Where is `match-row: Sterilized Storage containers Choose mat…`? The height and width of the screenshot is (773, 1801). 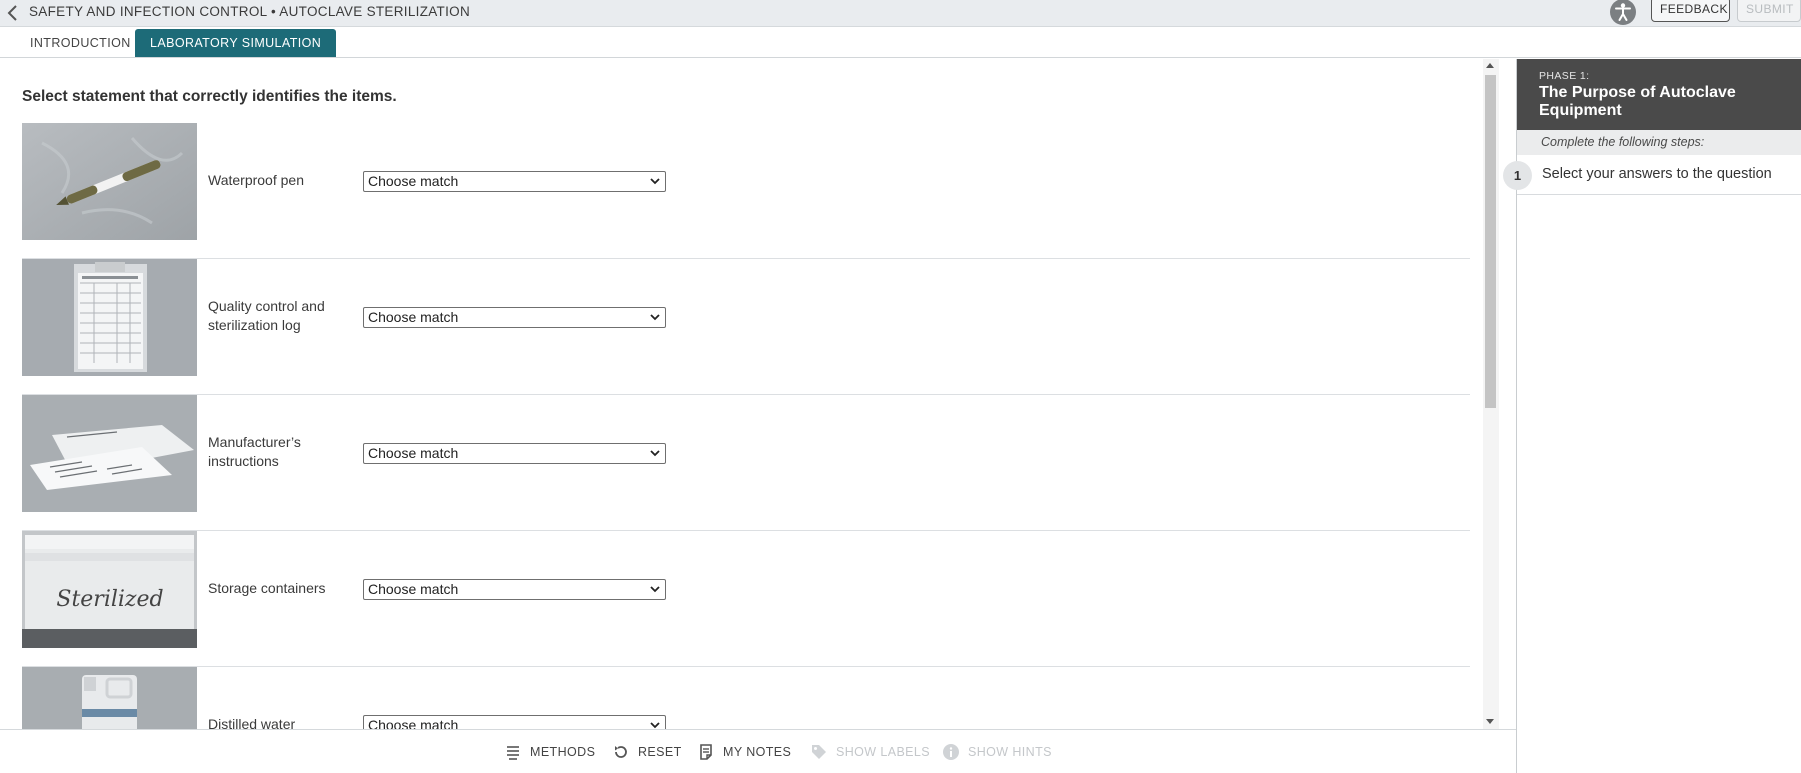
match-row: Sterilized Storage containers Choose mat… is located at coordinates (746, 599).